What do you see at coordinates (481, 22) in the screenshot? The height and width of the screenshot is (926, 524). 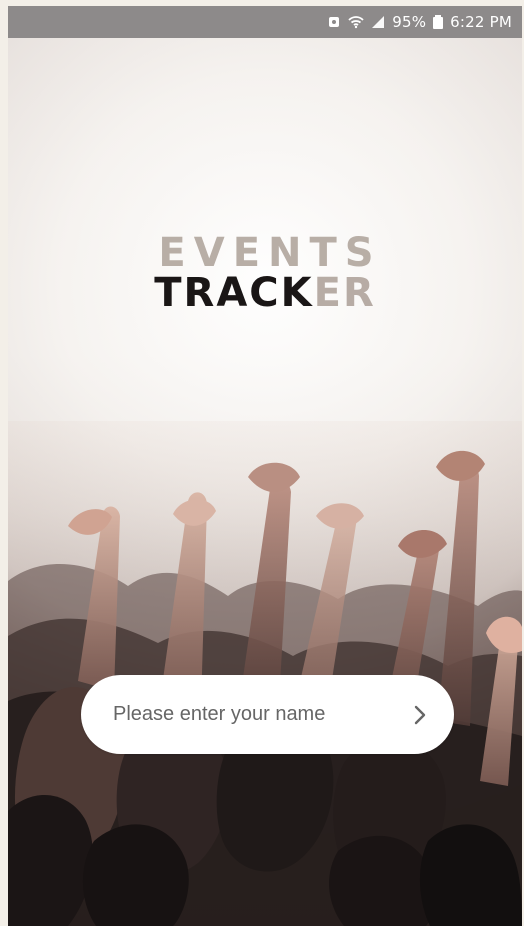 I see `clock-time: 6:22 PM` at bounding box center [481, 22].